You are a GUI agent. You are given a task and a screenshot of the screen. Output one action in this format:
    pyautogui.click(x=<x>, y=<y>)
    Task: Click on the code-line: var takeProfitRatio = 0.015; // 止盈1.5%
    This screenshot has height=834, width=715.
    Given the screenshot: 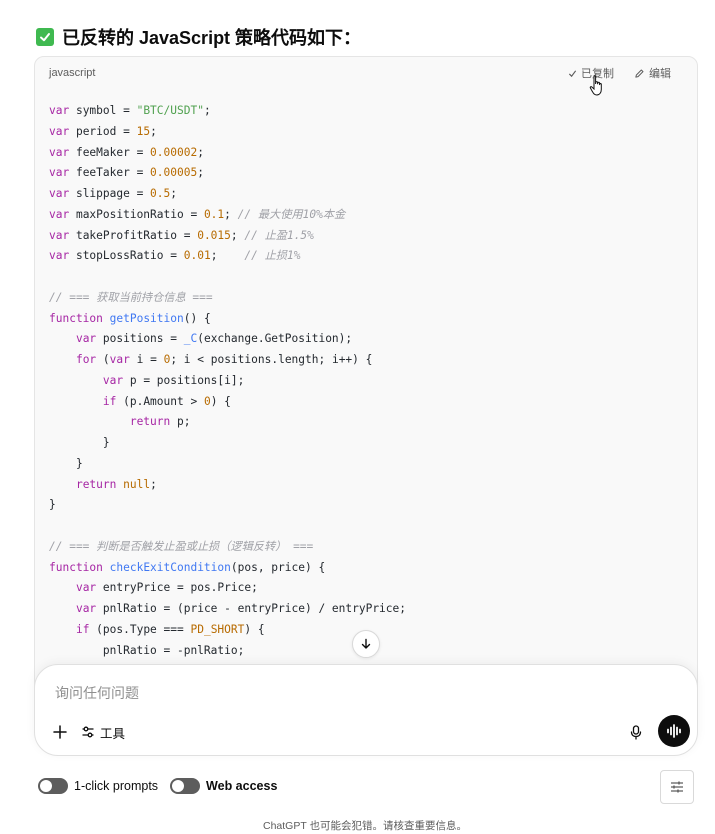 What is the action you would take?
    pyautogui.click(x=181, y=235)
    